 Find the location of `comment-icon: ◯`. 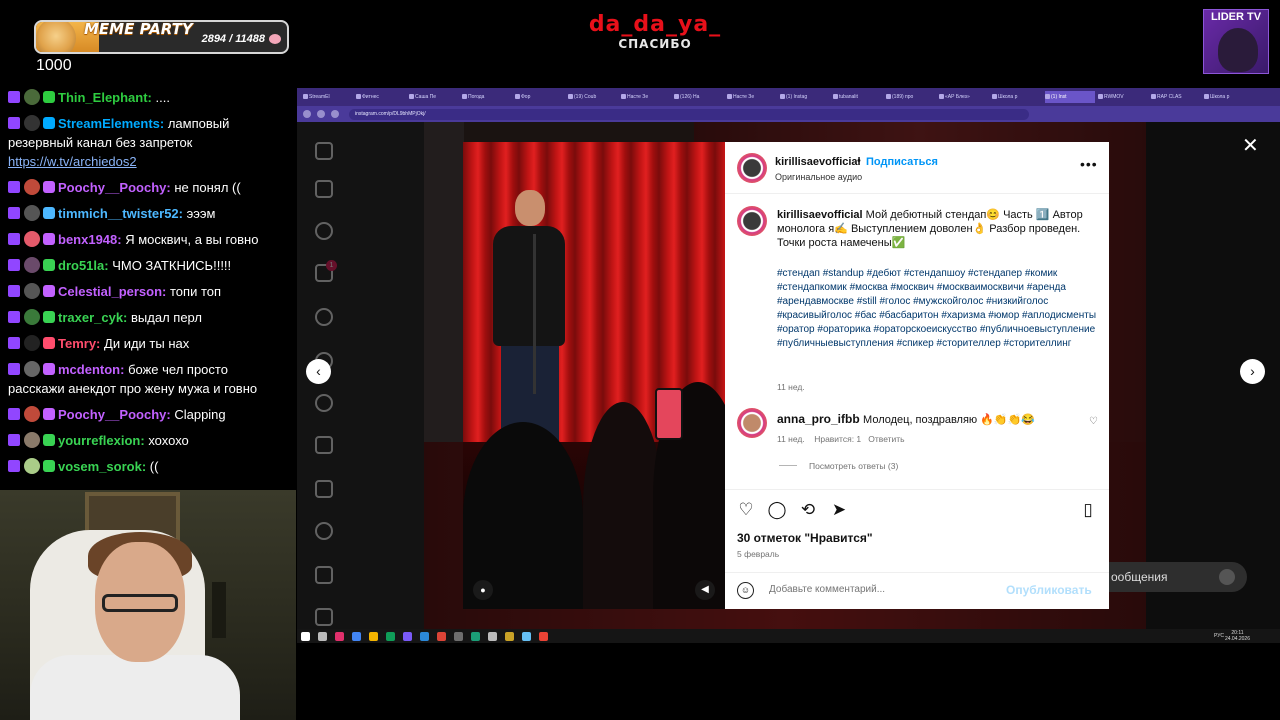

comment-icon: ◯ is located at coordinates (777, 510).